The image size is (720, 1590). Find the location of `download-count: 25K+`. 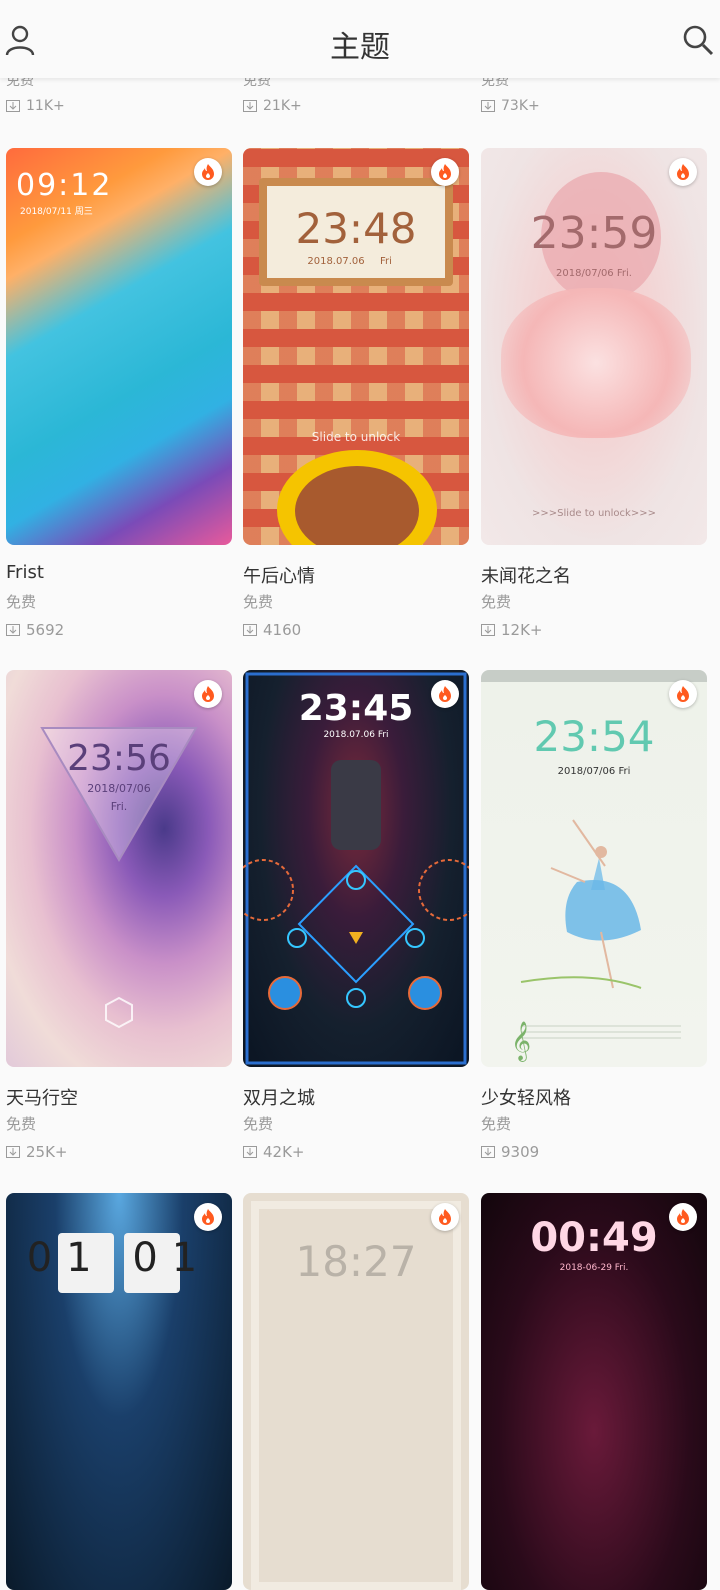

download-count: 25K+ is located at coordinates (47, 1152).